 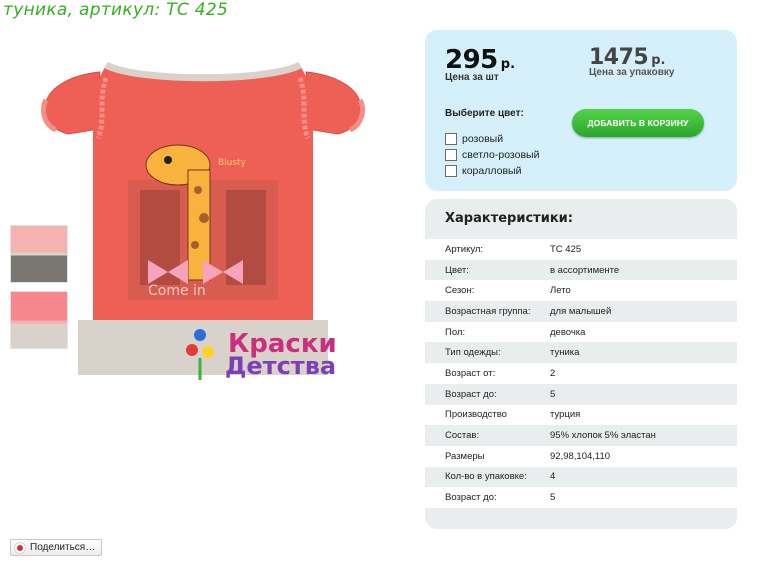 I want to click on table-row: Цвет: в ассортименте, so click(x=581, y=270).